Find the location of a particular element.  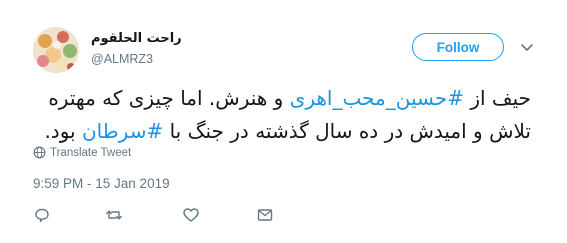

chevron-down-icon is located at coordinates (527, 47).